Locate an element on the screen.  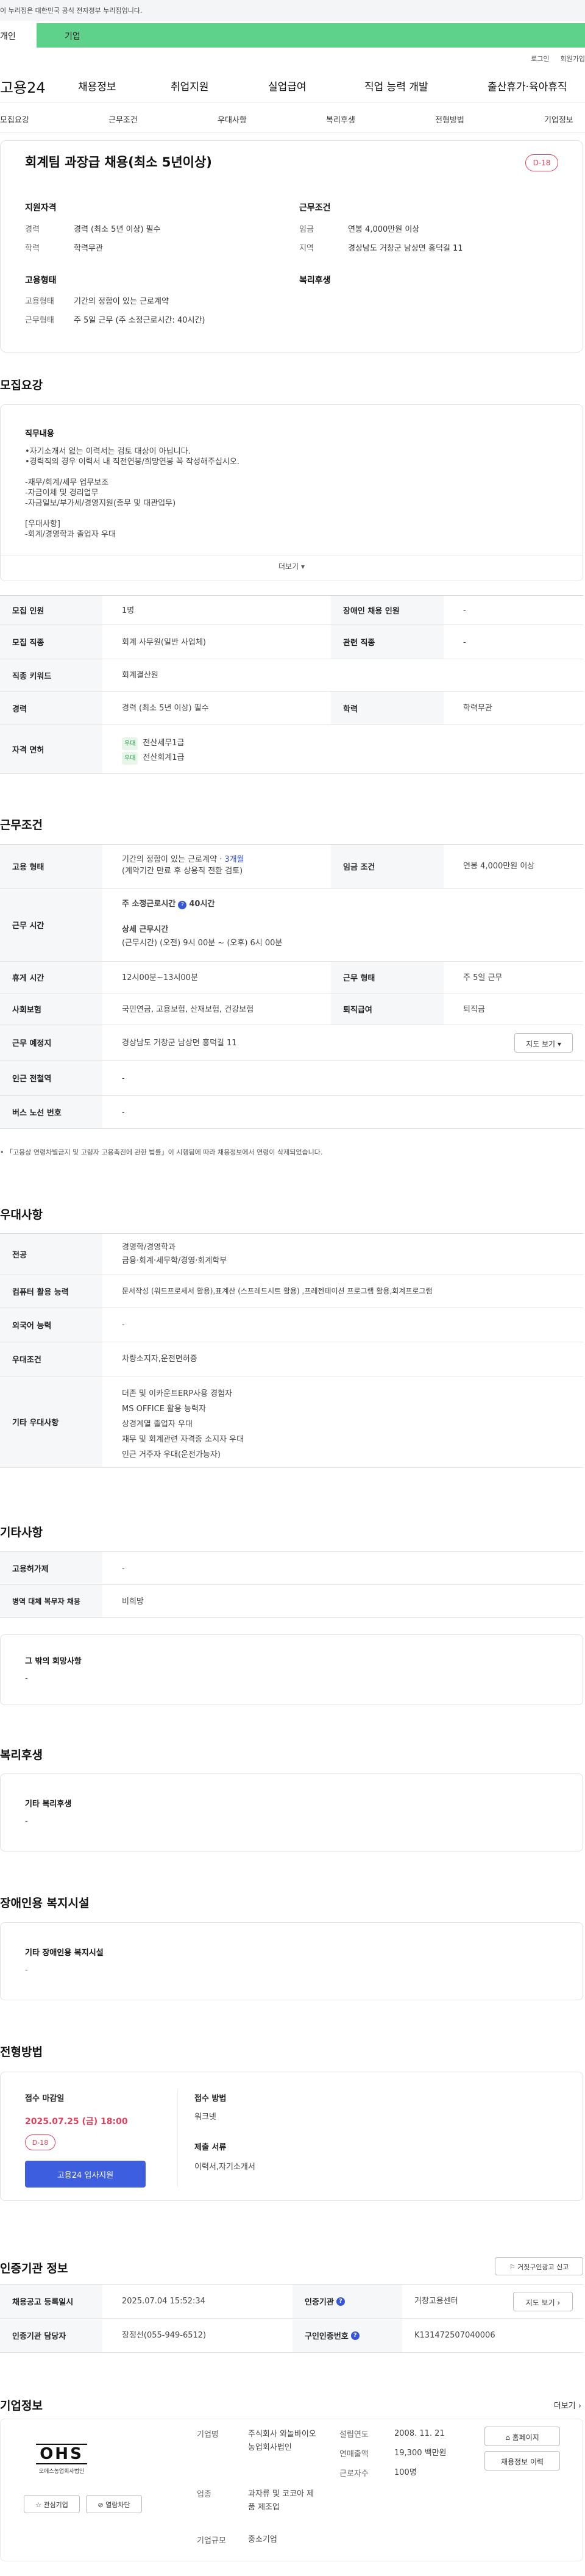
report-fake-ad-button: ⚐ 거짓구인광고 신고 is located at coordinates (539, 2266).